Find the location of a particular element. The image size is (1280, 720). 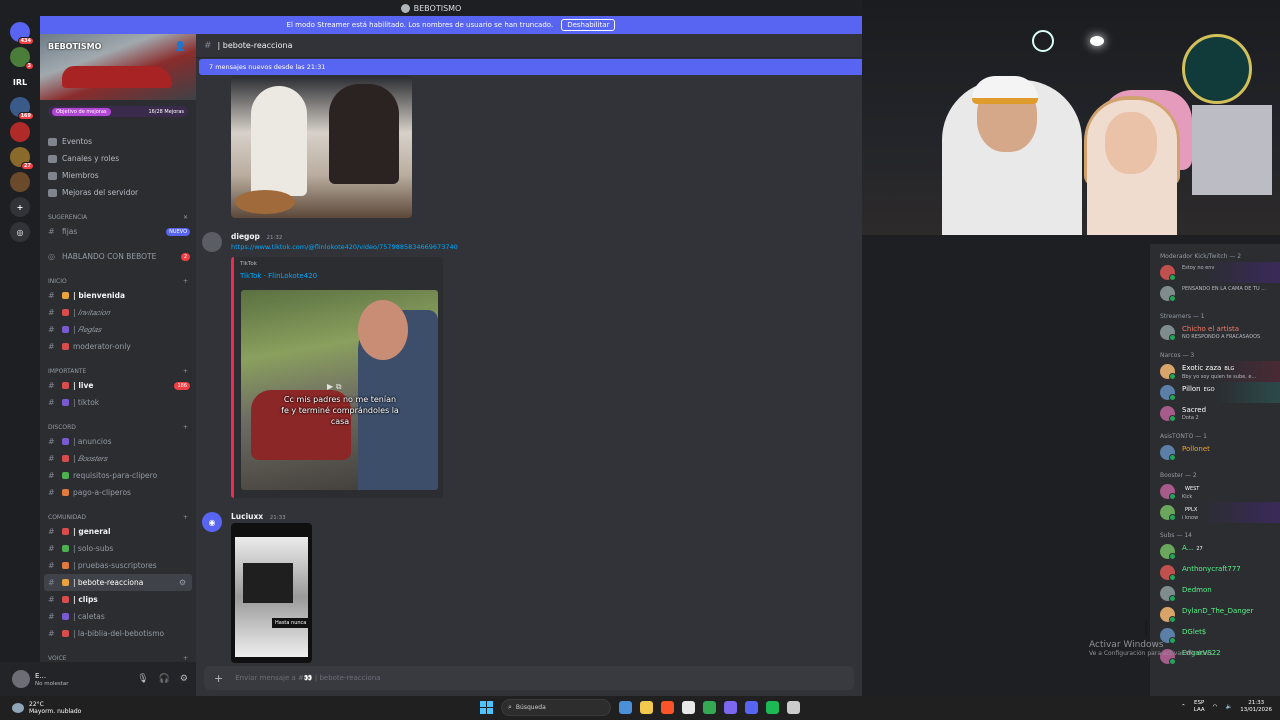

scrollbar is located at coordinates (1146, 628).